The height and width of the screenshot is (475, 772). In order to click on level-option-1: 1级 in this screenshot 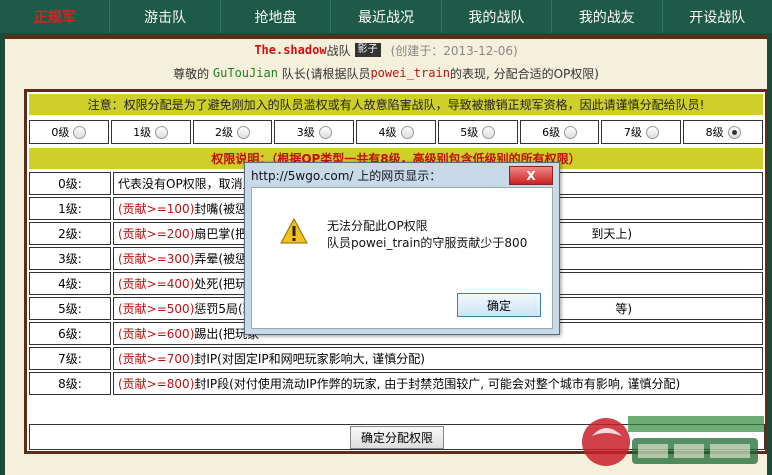, I will do `click(150, 132)`.